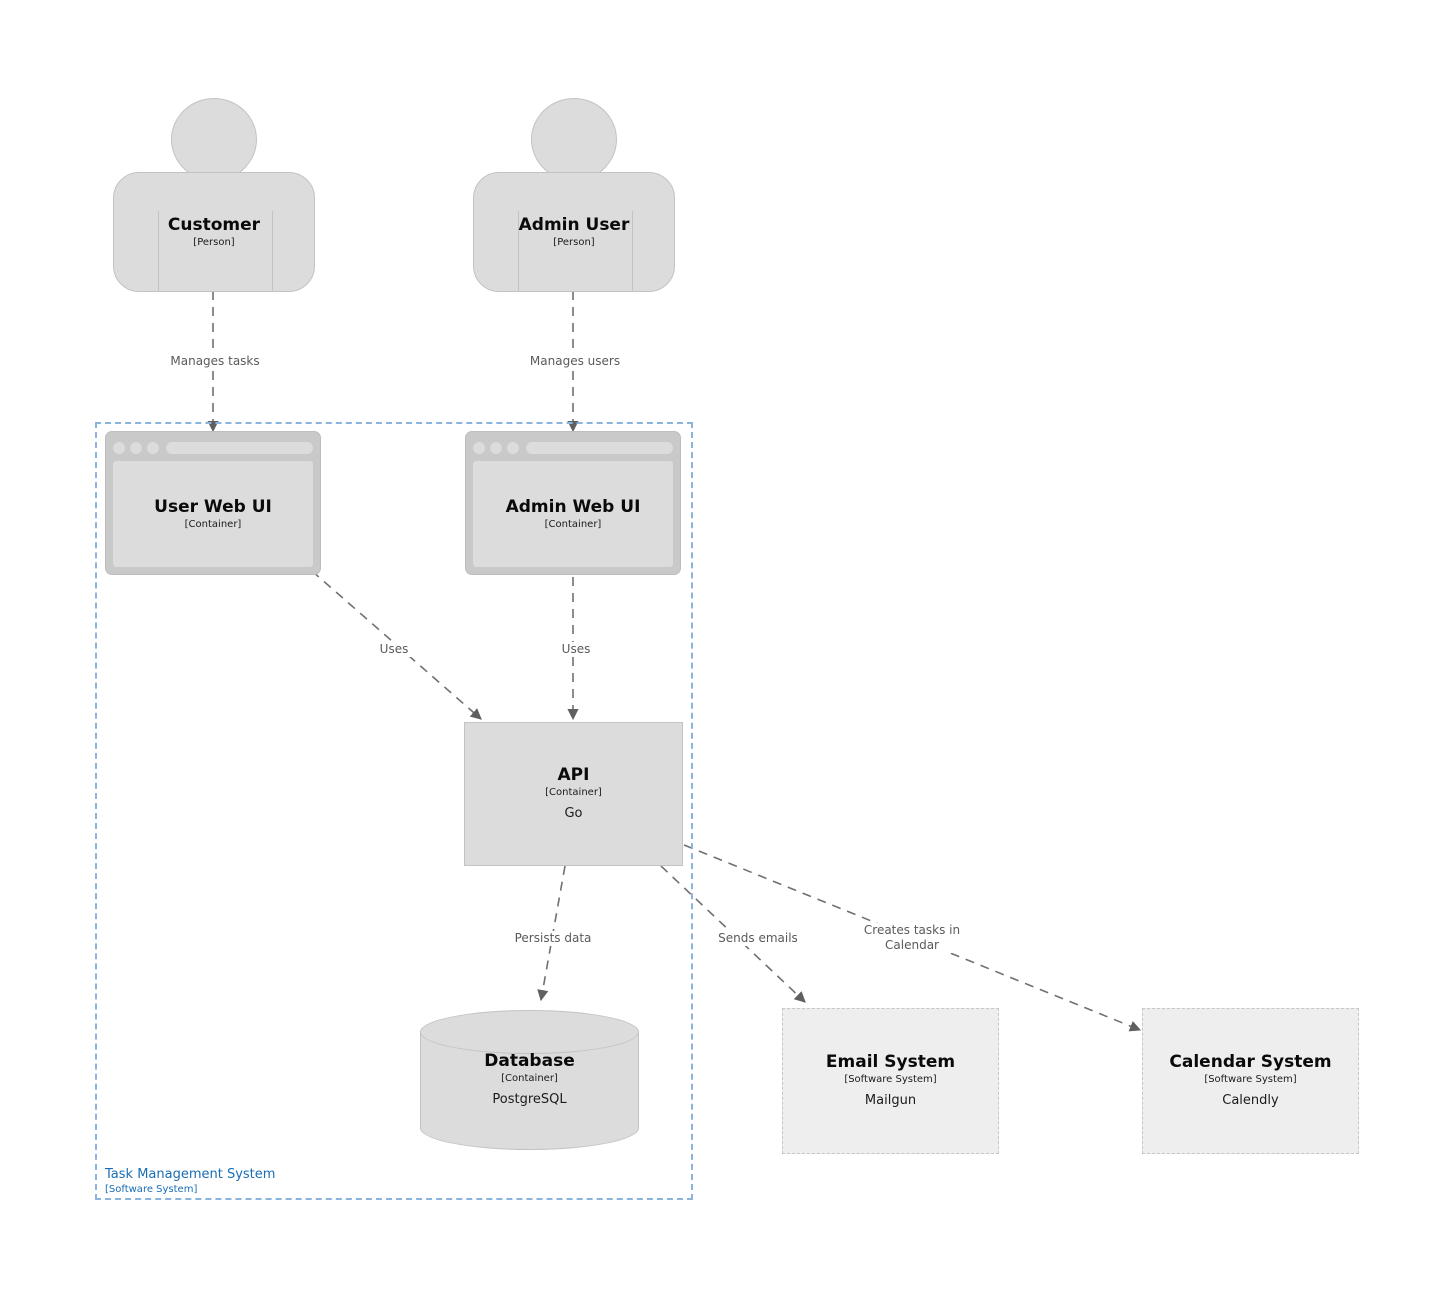 The height and width of the screenshot is (1294, 1456). Describe the element at coordinates (576, 649) in the screenshot. I see `edge-label-uses-admin: Uses` at that location.